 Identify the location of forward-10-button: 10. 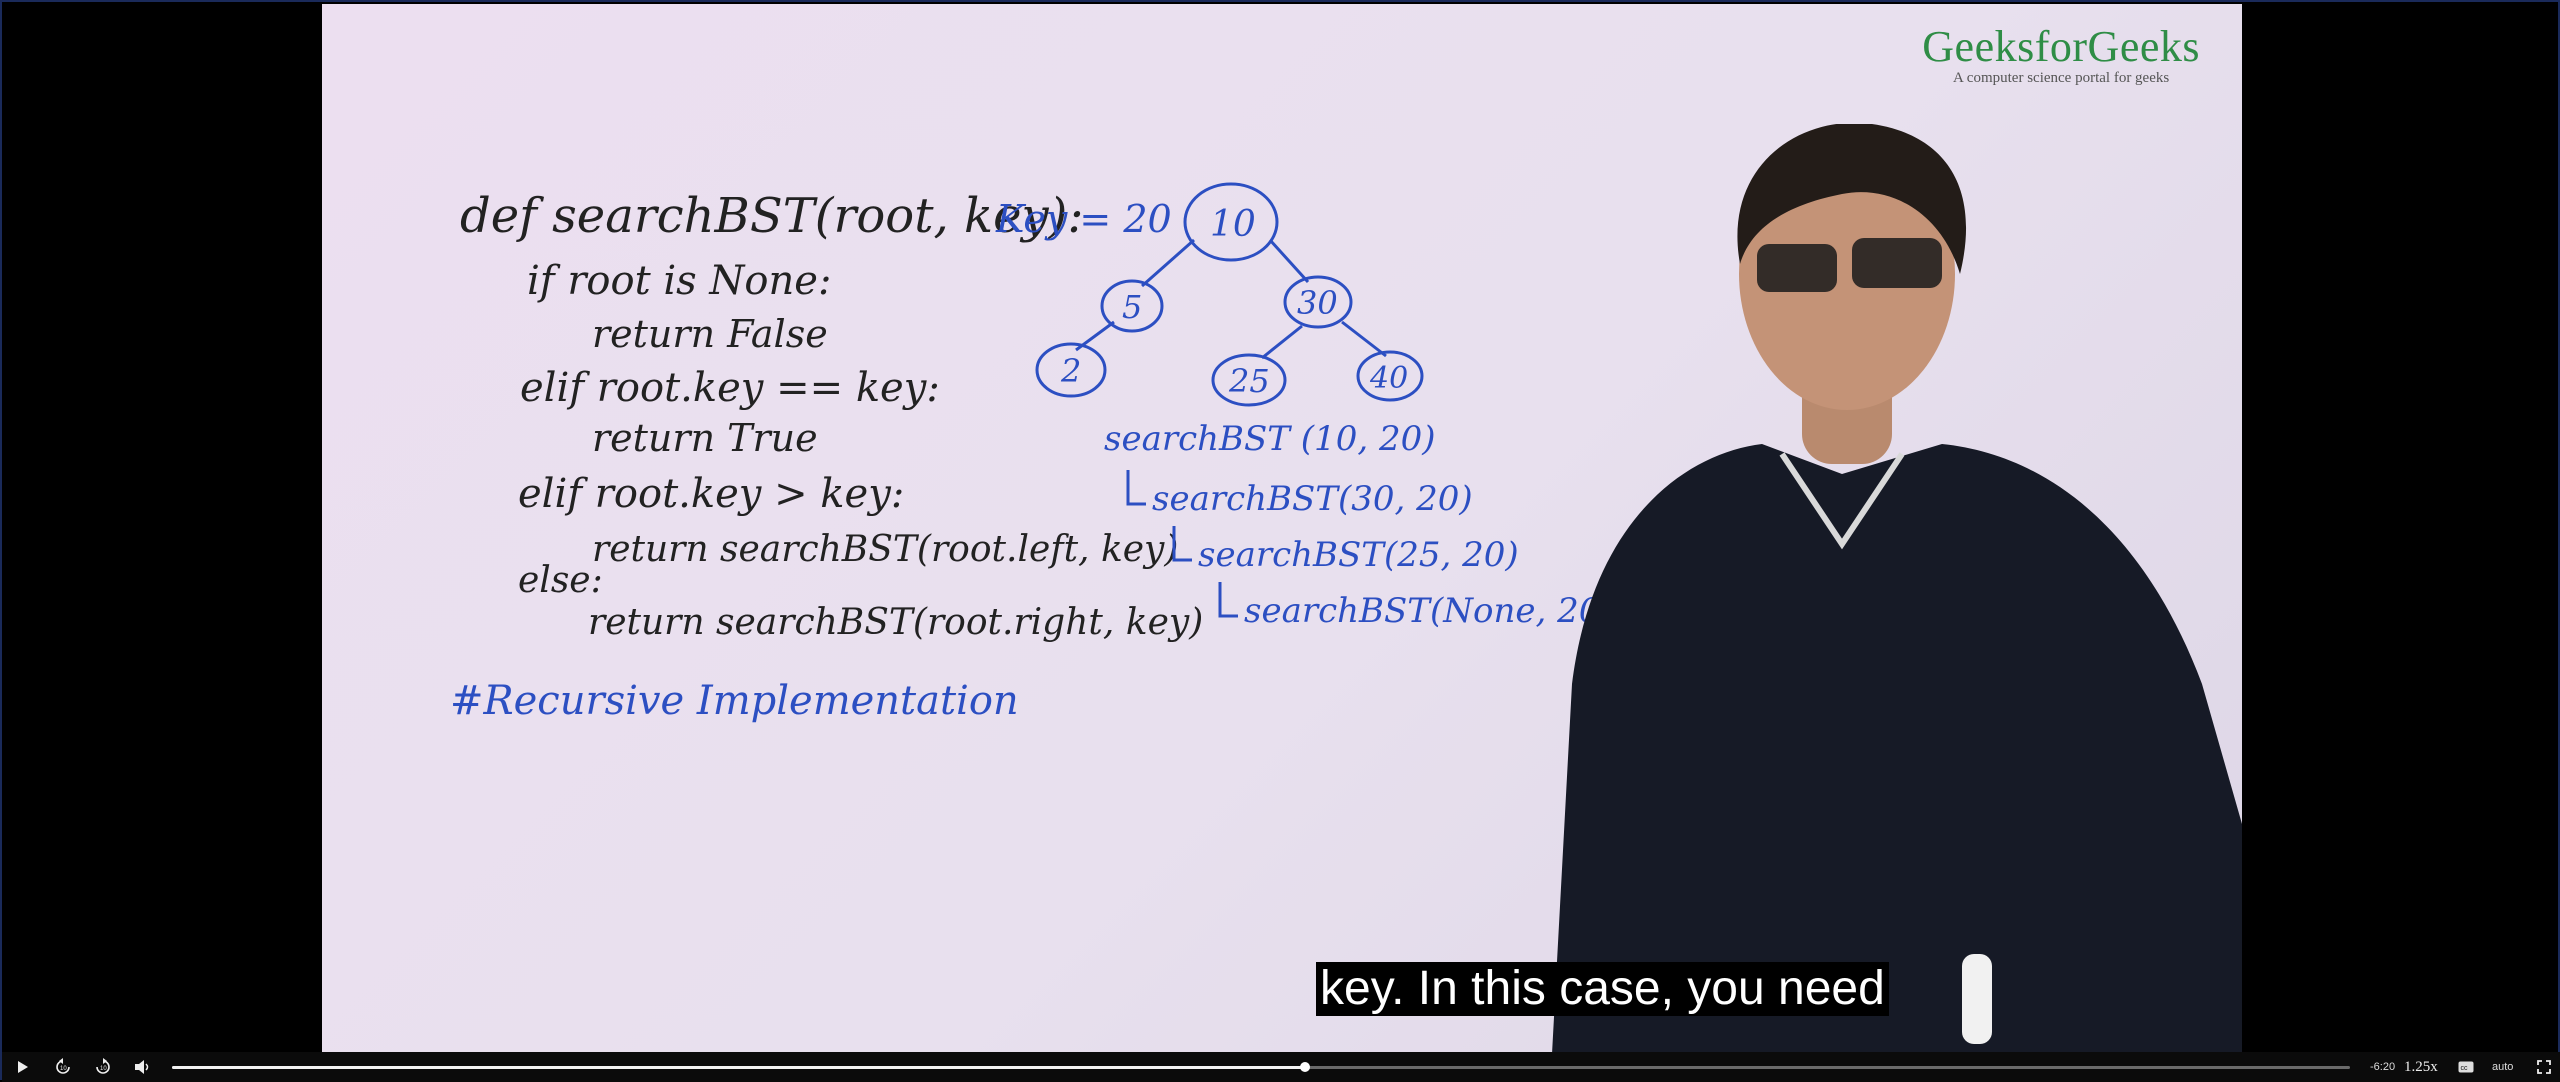
(103, 1067).